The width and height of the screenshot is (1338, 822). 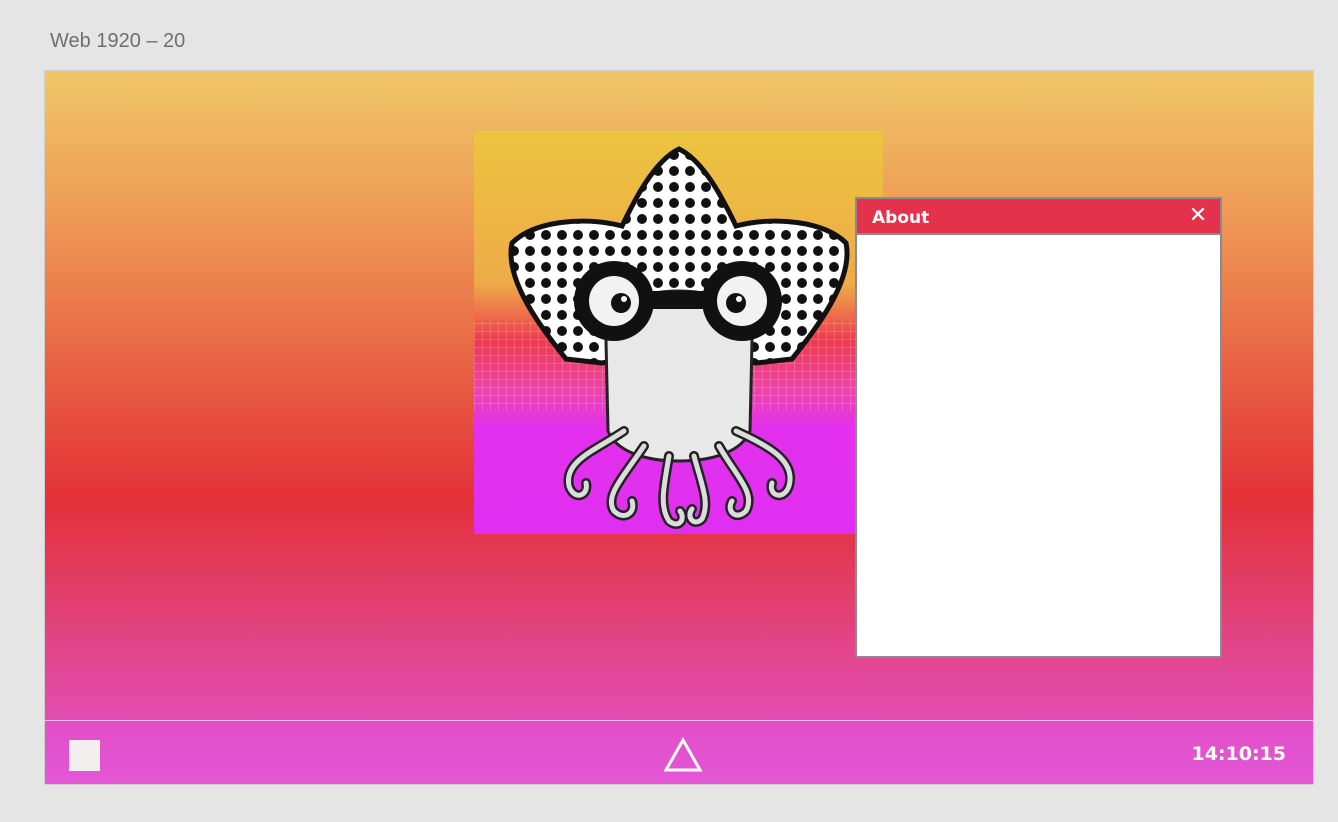 What do you see at coordinates (1038, 217) in the screenshot?
I see `about-window-titlebar: About ✕` at bounding box center [1038, 217].